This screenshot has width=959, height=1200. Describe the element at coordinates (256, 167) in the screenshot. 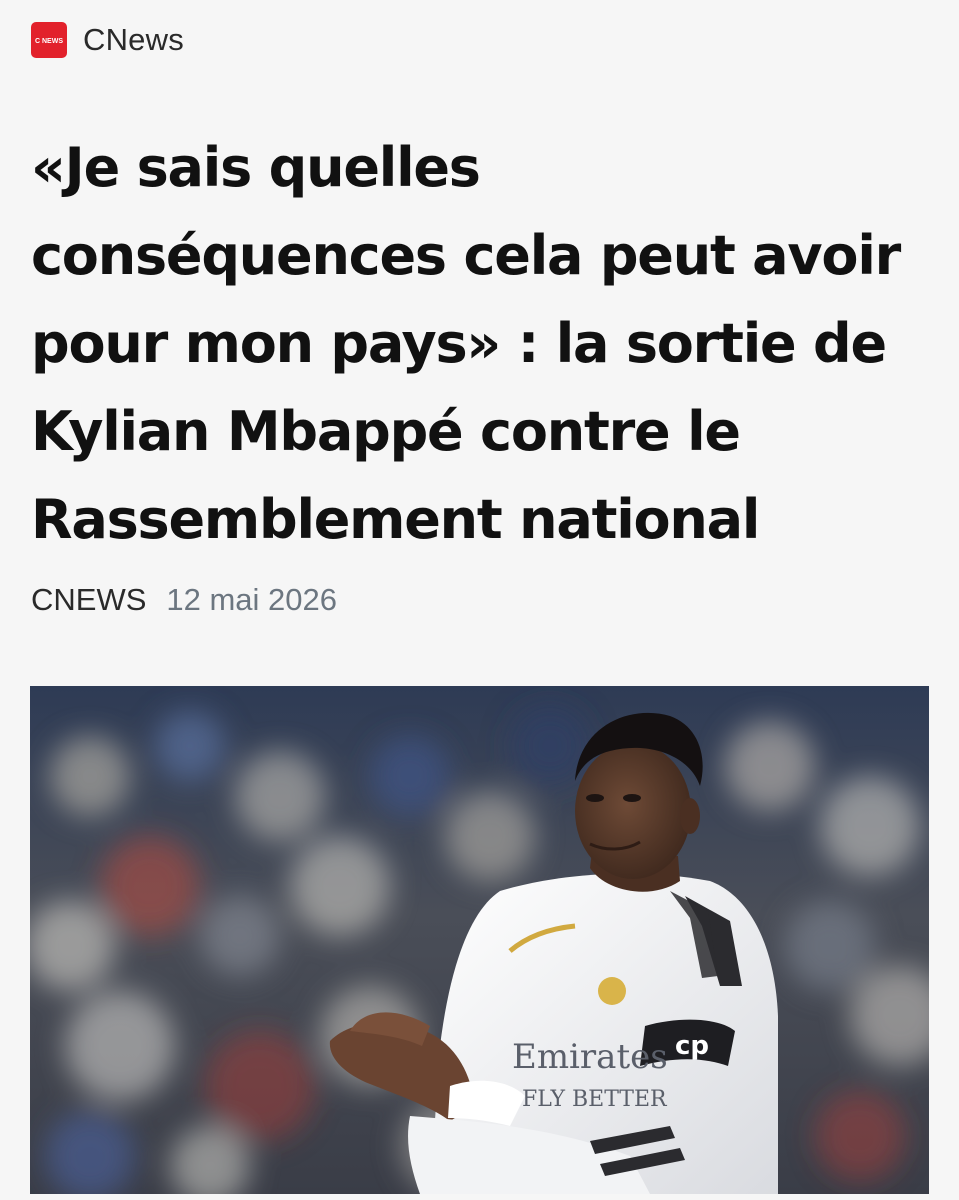

I see `headline-line: «Je sais quelles` at that location.